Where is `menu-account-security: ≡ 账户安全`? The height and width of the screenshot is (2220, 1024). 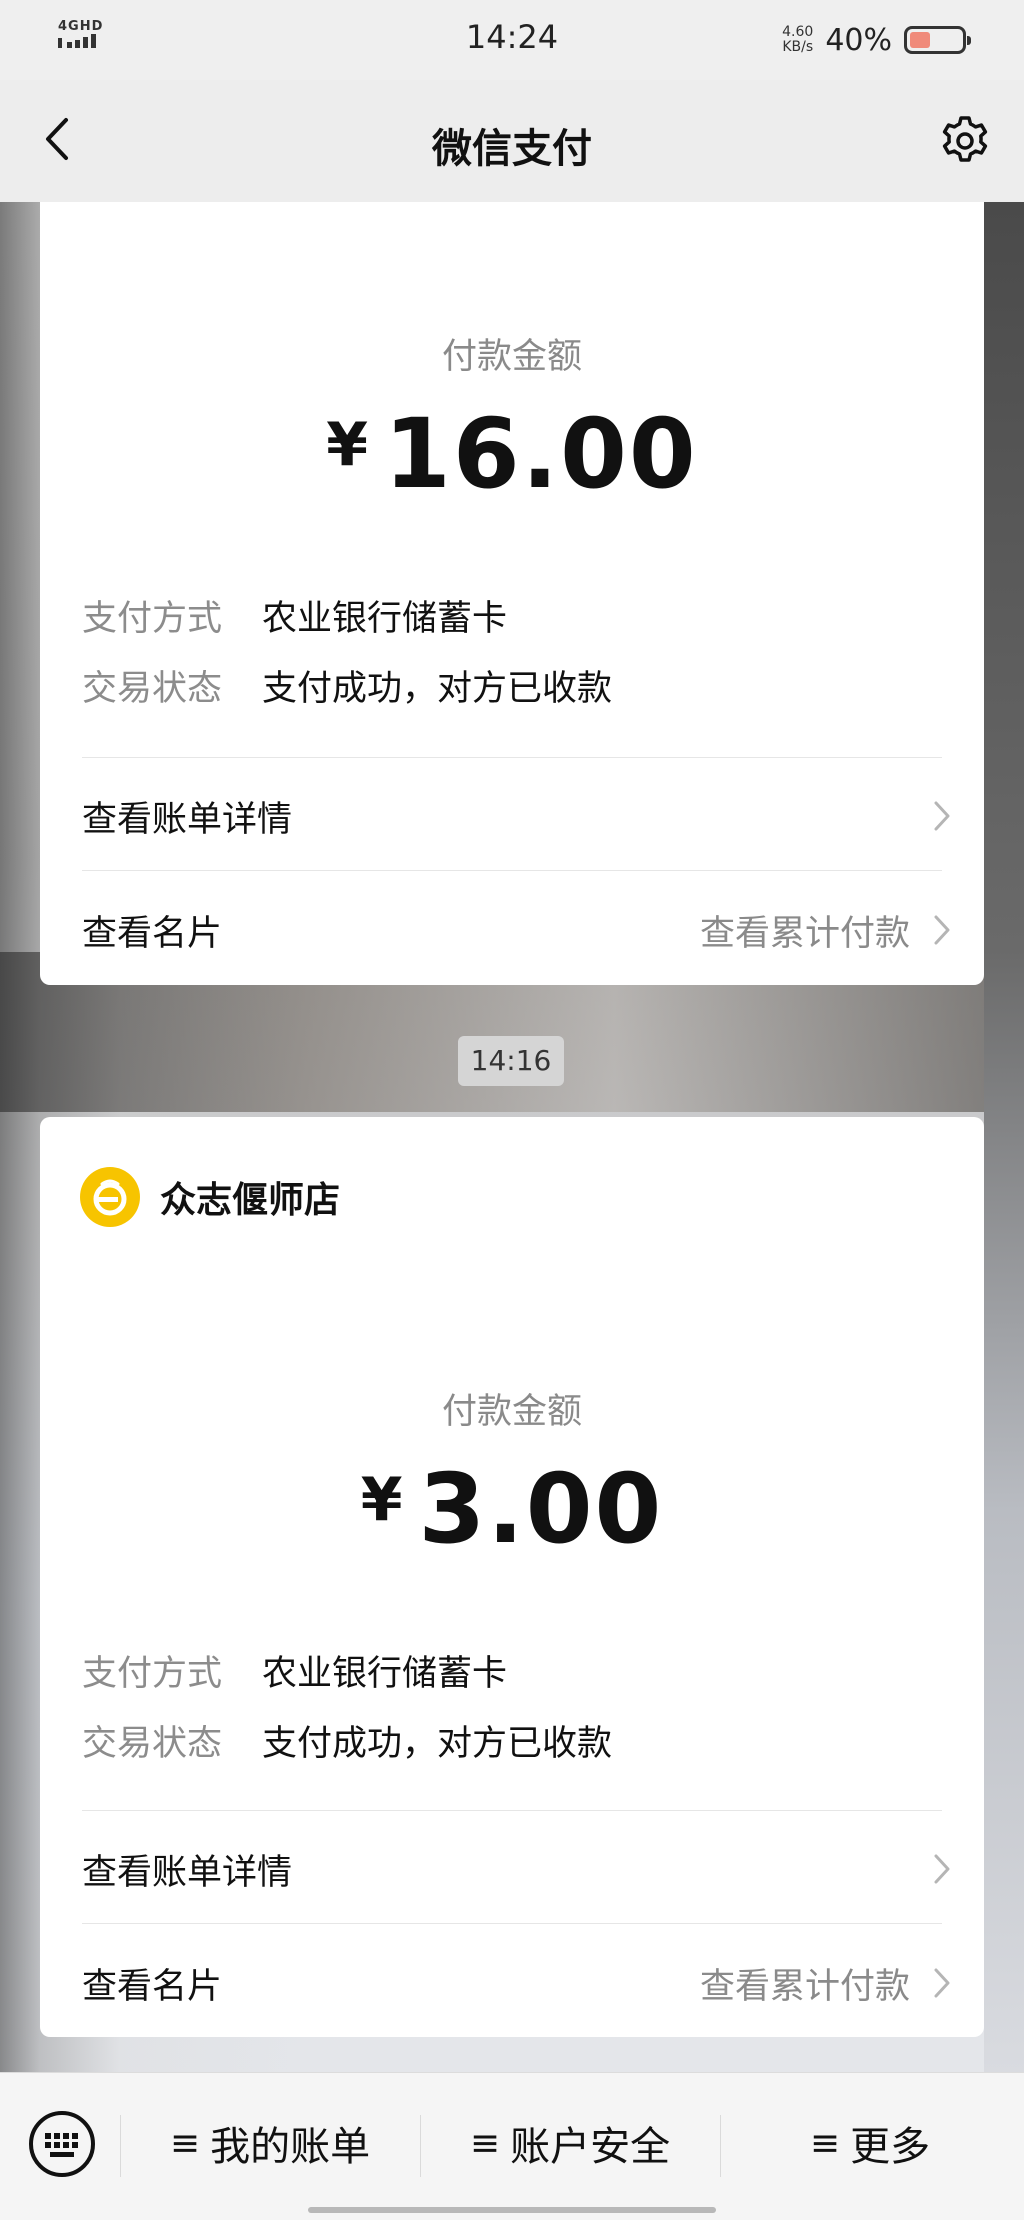
menu-account-security: ≡ 账户安全 is located at coordinates (570, 2143).